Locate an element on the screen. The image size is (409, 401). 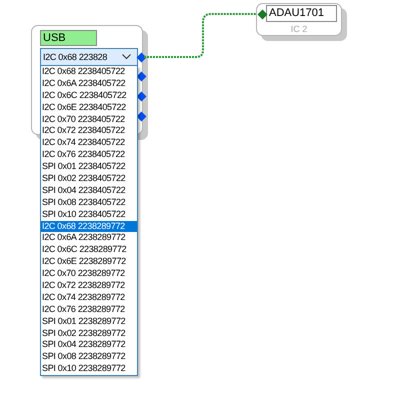
dropdown-option: SPI 0x01 2238289772 is located at coordinates (89, 322).